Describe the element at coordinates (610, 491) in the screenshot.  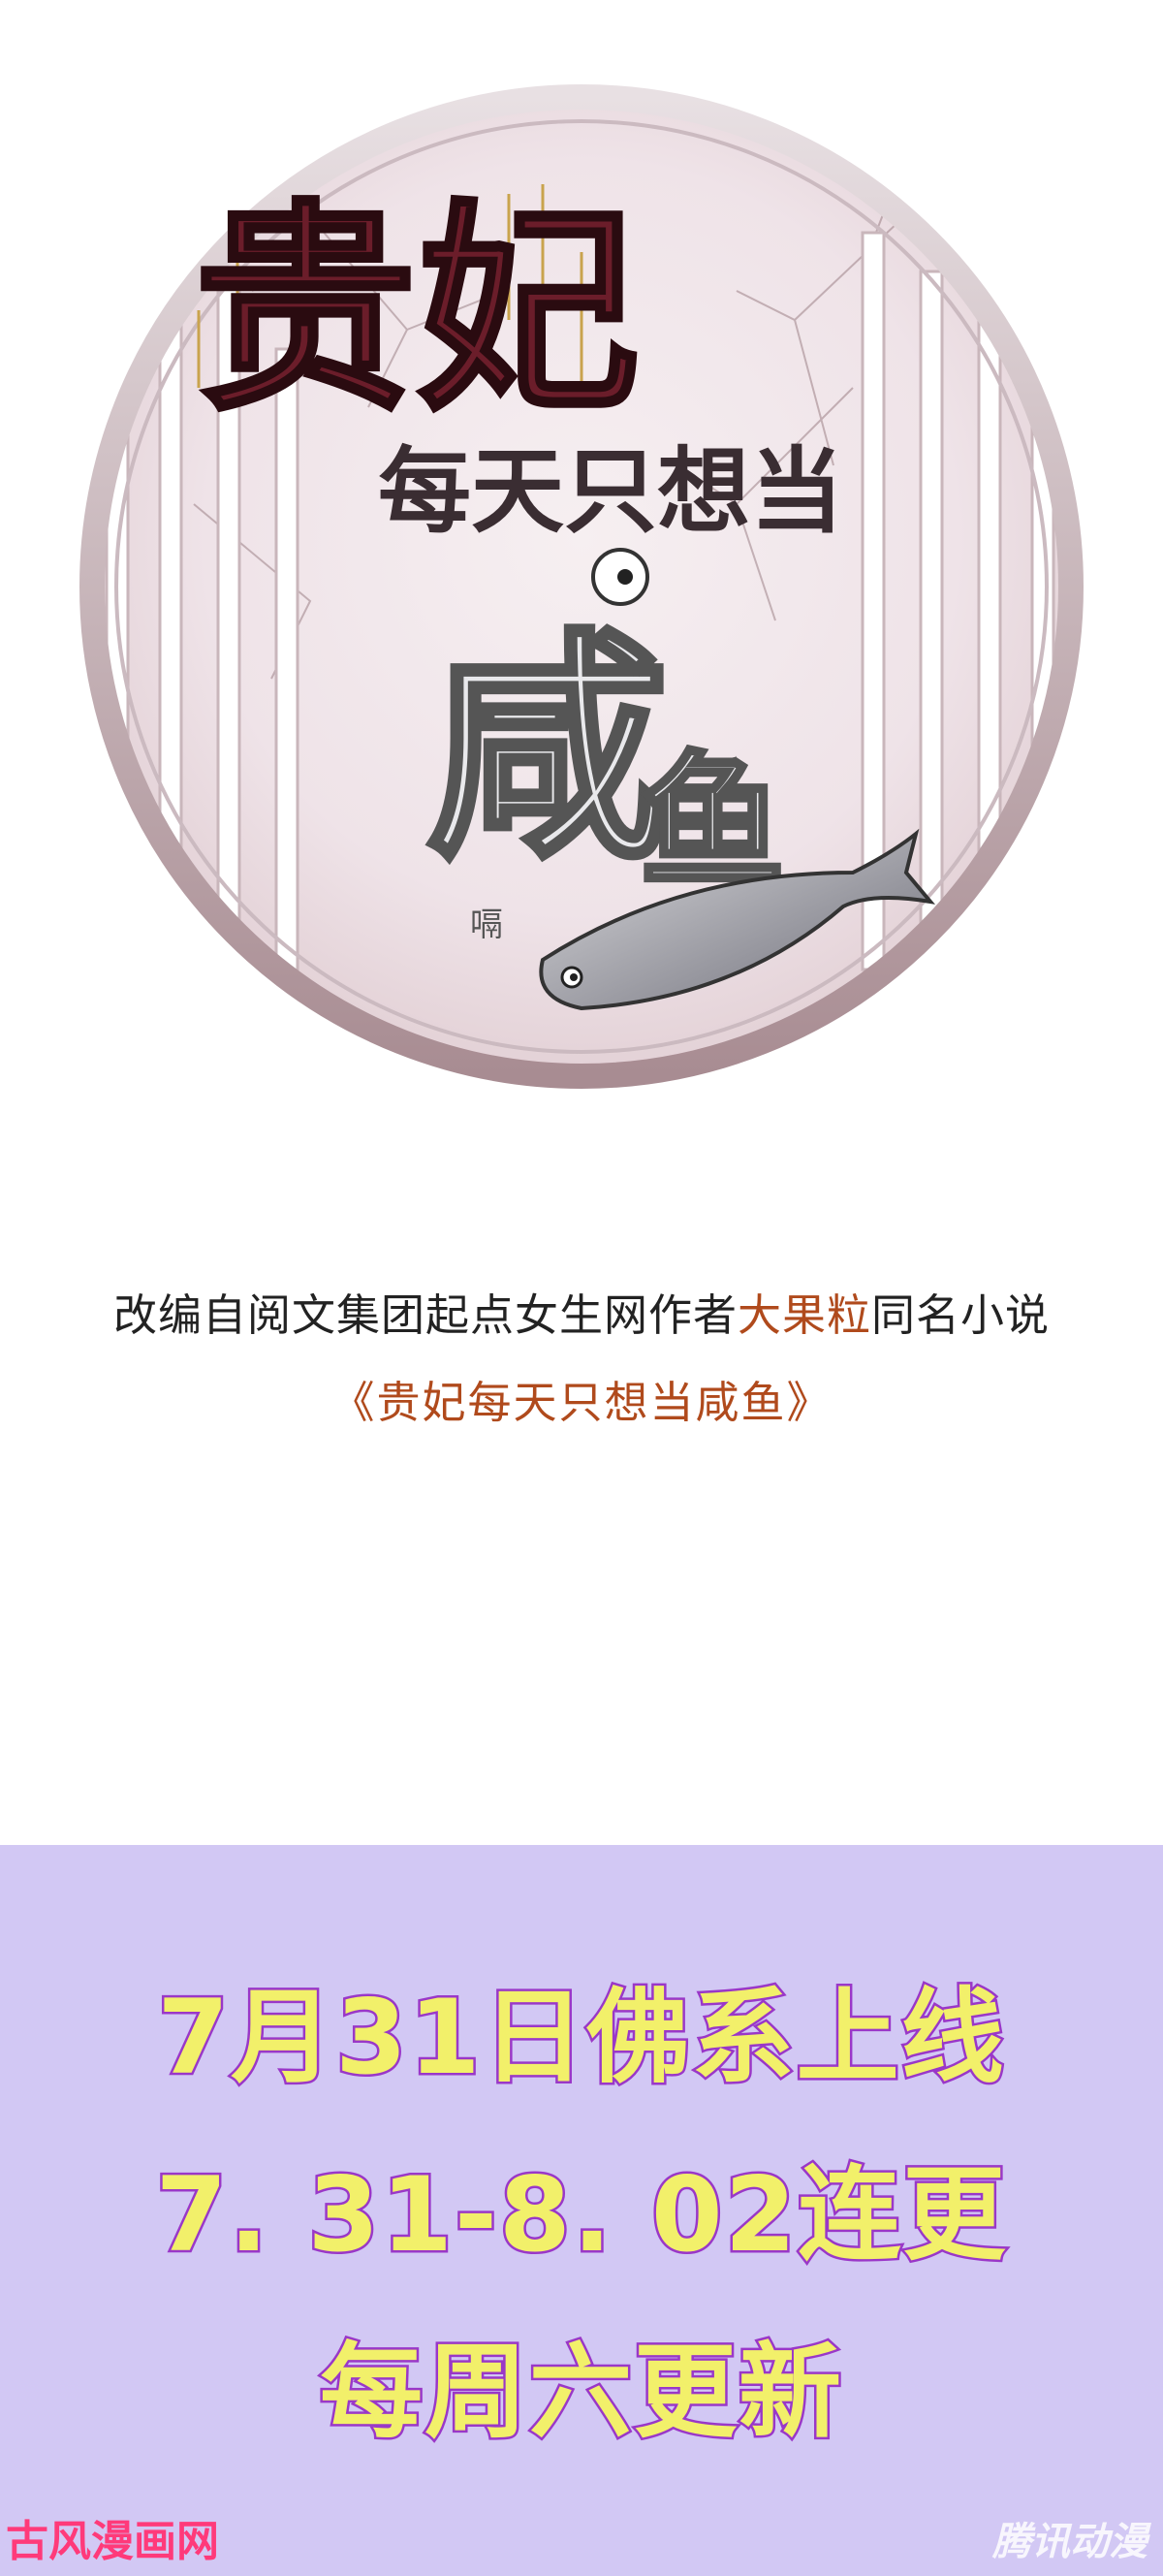
I see `logo-title-line2: 每天只想当` at that location.